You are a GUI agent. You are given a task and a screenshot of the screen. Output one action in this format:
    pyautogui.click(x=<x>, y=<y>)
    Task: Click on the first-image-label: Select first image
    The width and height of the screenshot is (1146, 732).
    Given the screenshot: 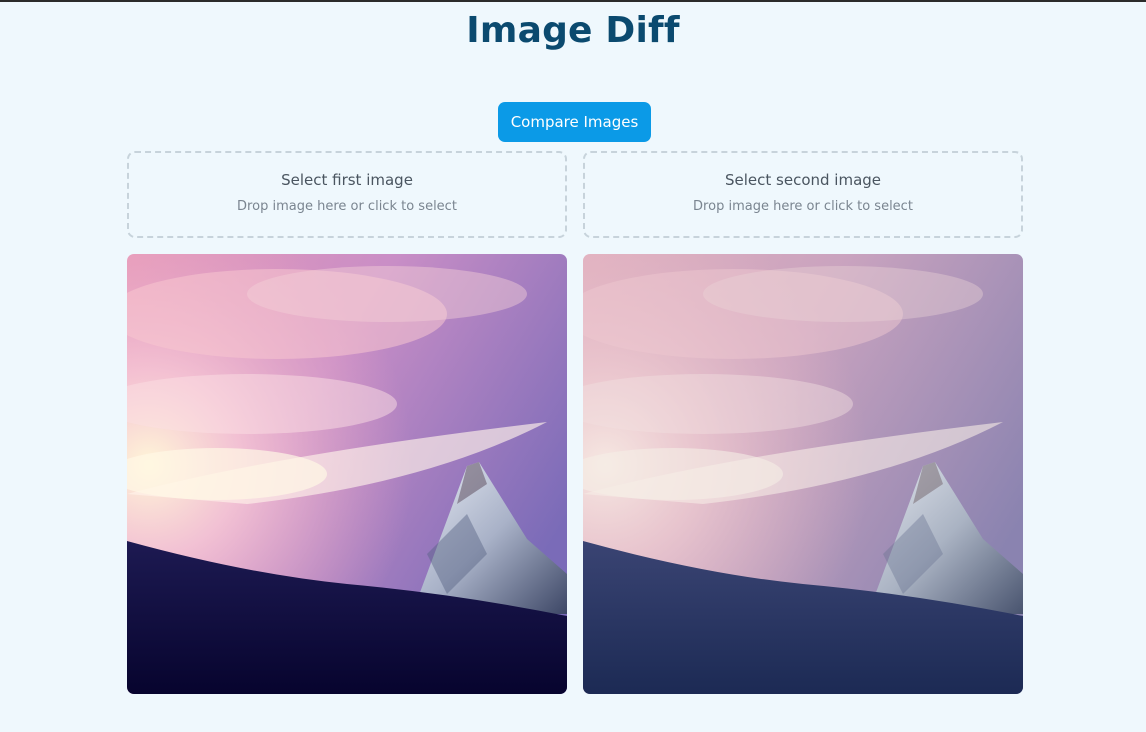 What is the action you would take?
    pyautogui.click(x=347, y=180)
    